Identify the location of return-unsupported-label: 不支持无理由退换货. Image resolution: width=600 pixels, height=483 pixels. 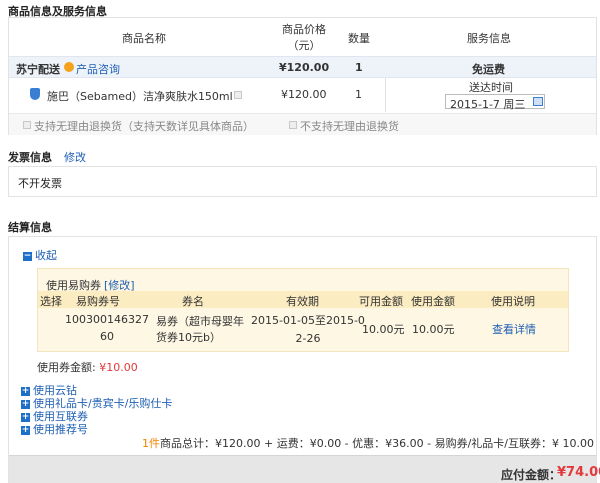
(349, 126).